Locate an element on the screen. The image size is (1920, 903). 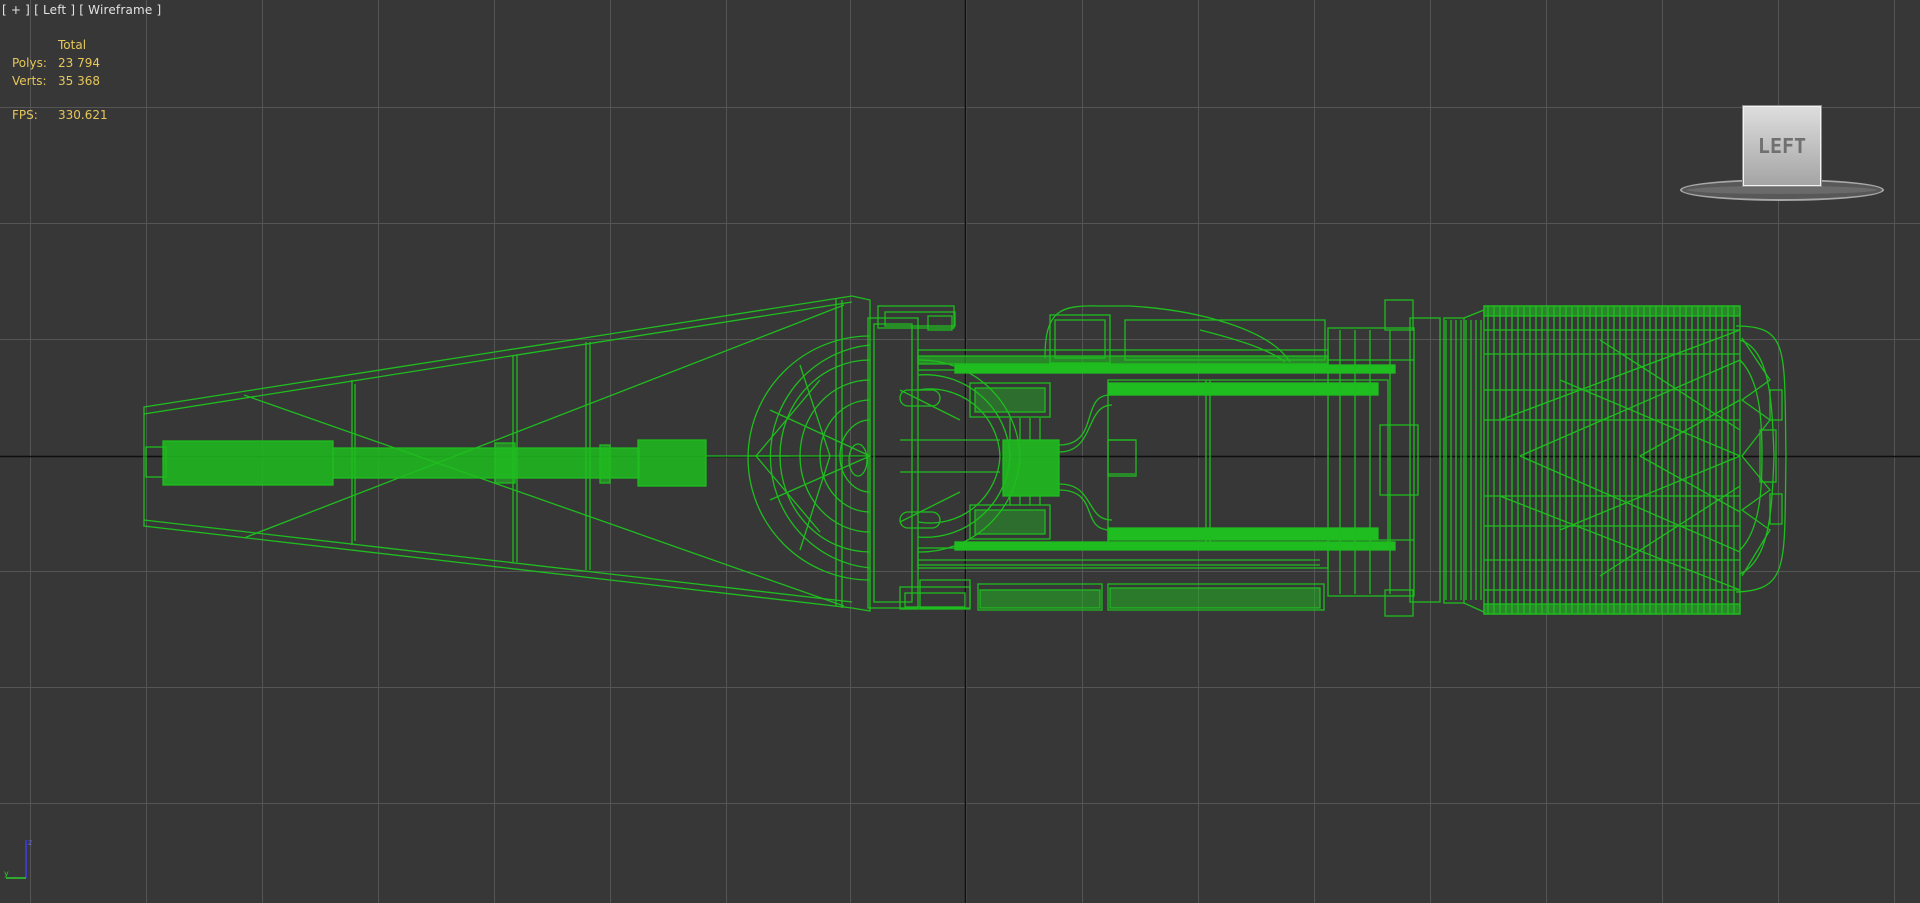
mid-body is located at coordinates (1170, 458).